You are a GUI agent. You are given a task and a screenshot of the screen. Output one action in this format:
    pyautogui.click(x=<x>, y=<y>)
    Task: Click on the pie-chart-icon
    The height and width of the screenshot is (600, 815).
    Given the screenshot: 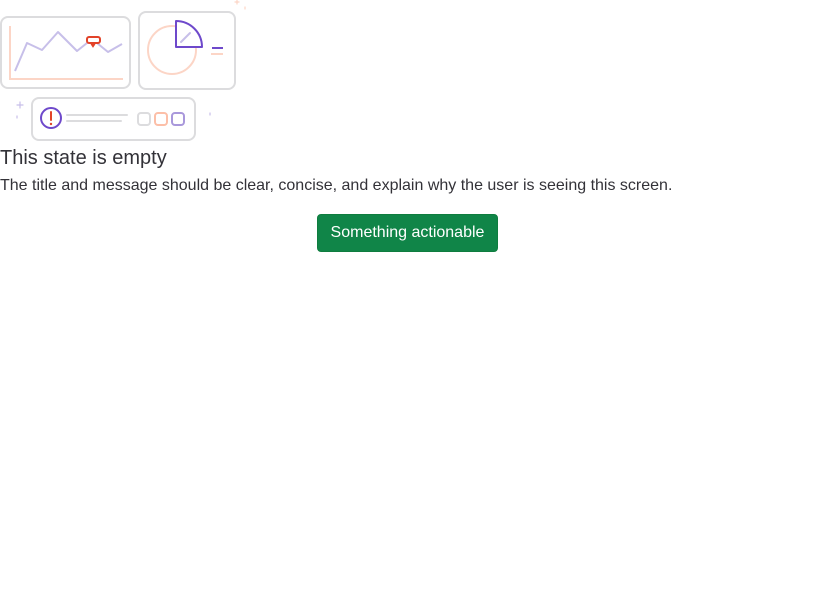 What is the action you would take?
    pyautogui.click(x=187, y=50)
    